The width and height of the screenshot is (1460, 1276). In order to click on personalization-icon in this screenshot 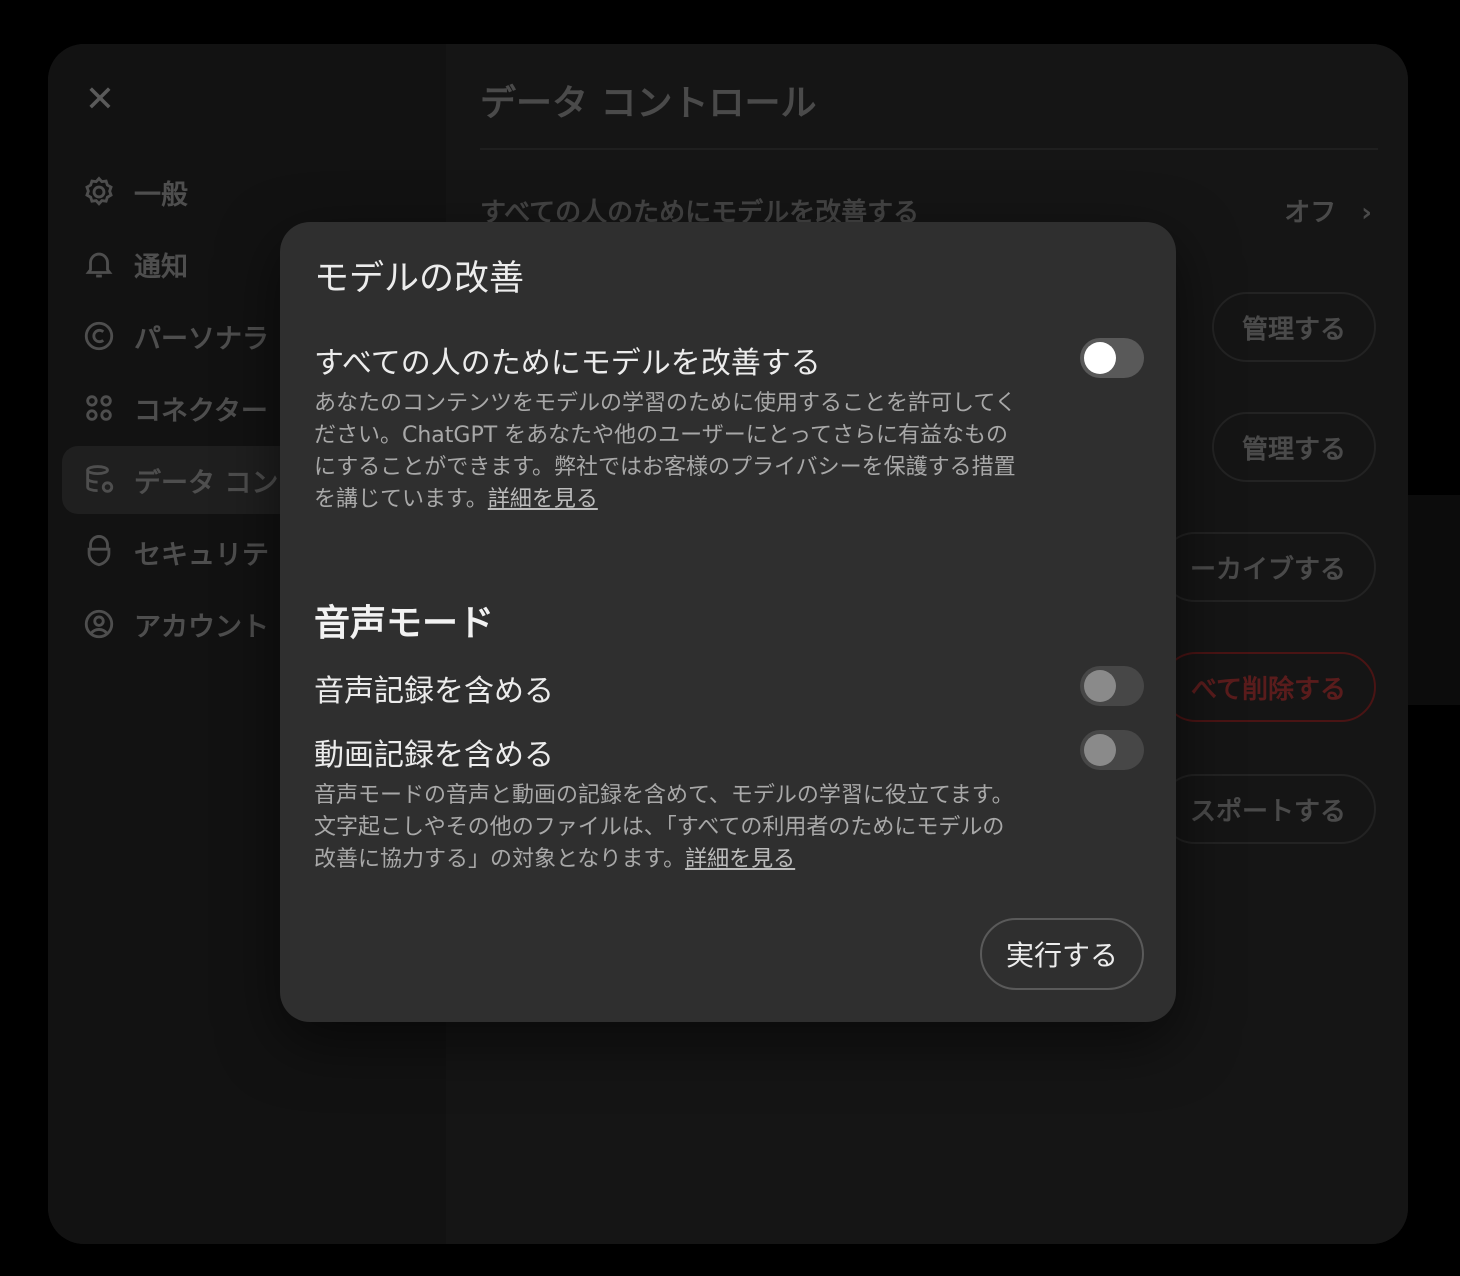, I will do `click(99, 336)`.